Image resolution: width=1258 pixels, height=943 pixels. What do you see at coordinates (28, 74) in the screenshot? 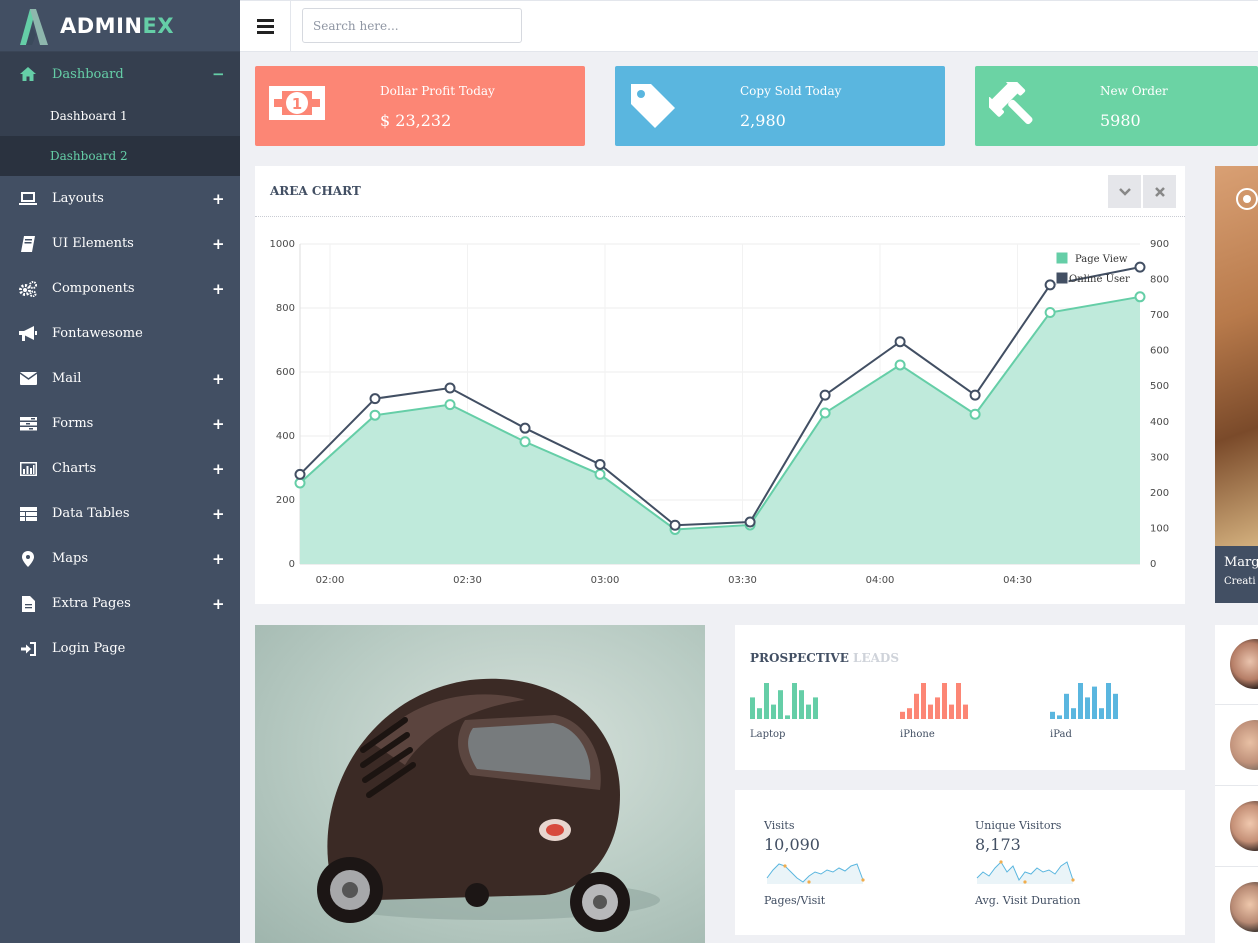
I see `home-icon` at bounding box center [28, 74].